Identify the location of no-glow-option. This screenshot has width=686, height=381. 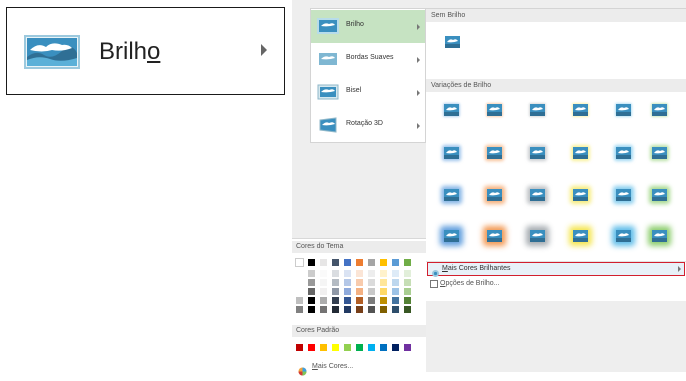
(452, 42).